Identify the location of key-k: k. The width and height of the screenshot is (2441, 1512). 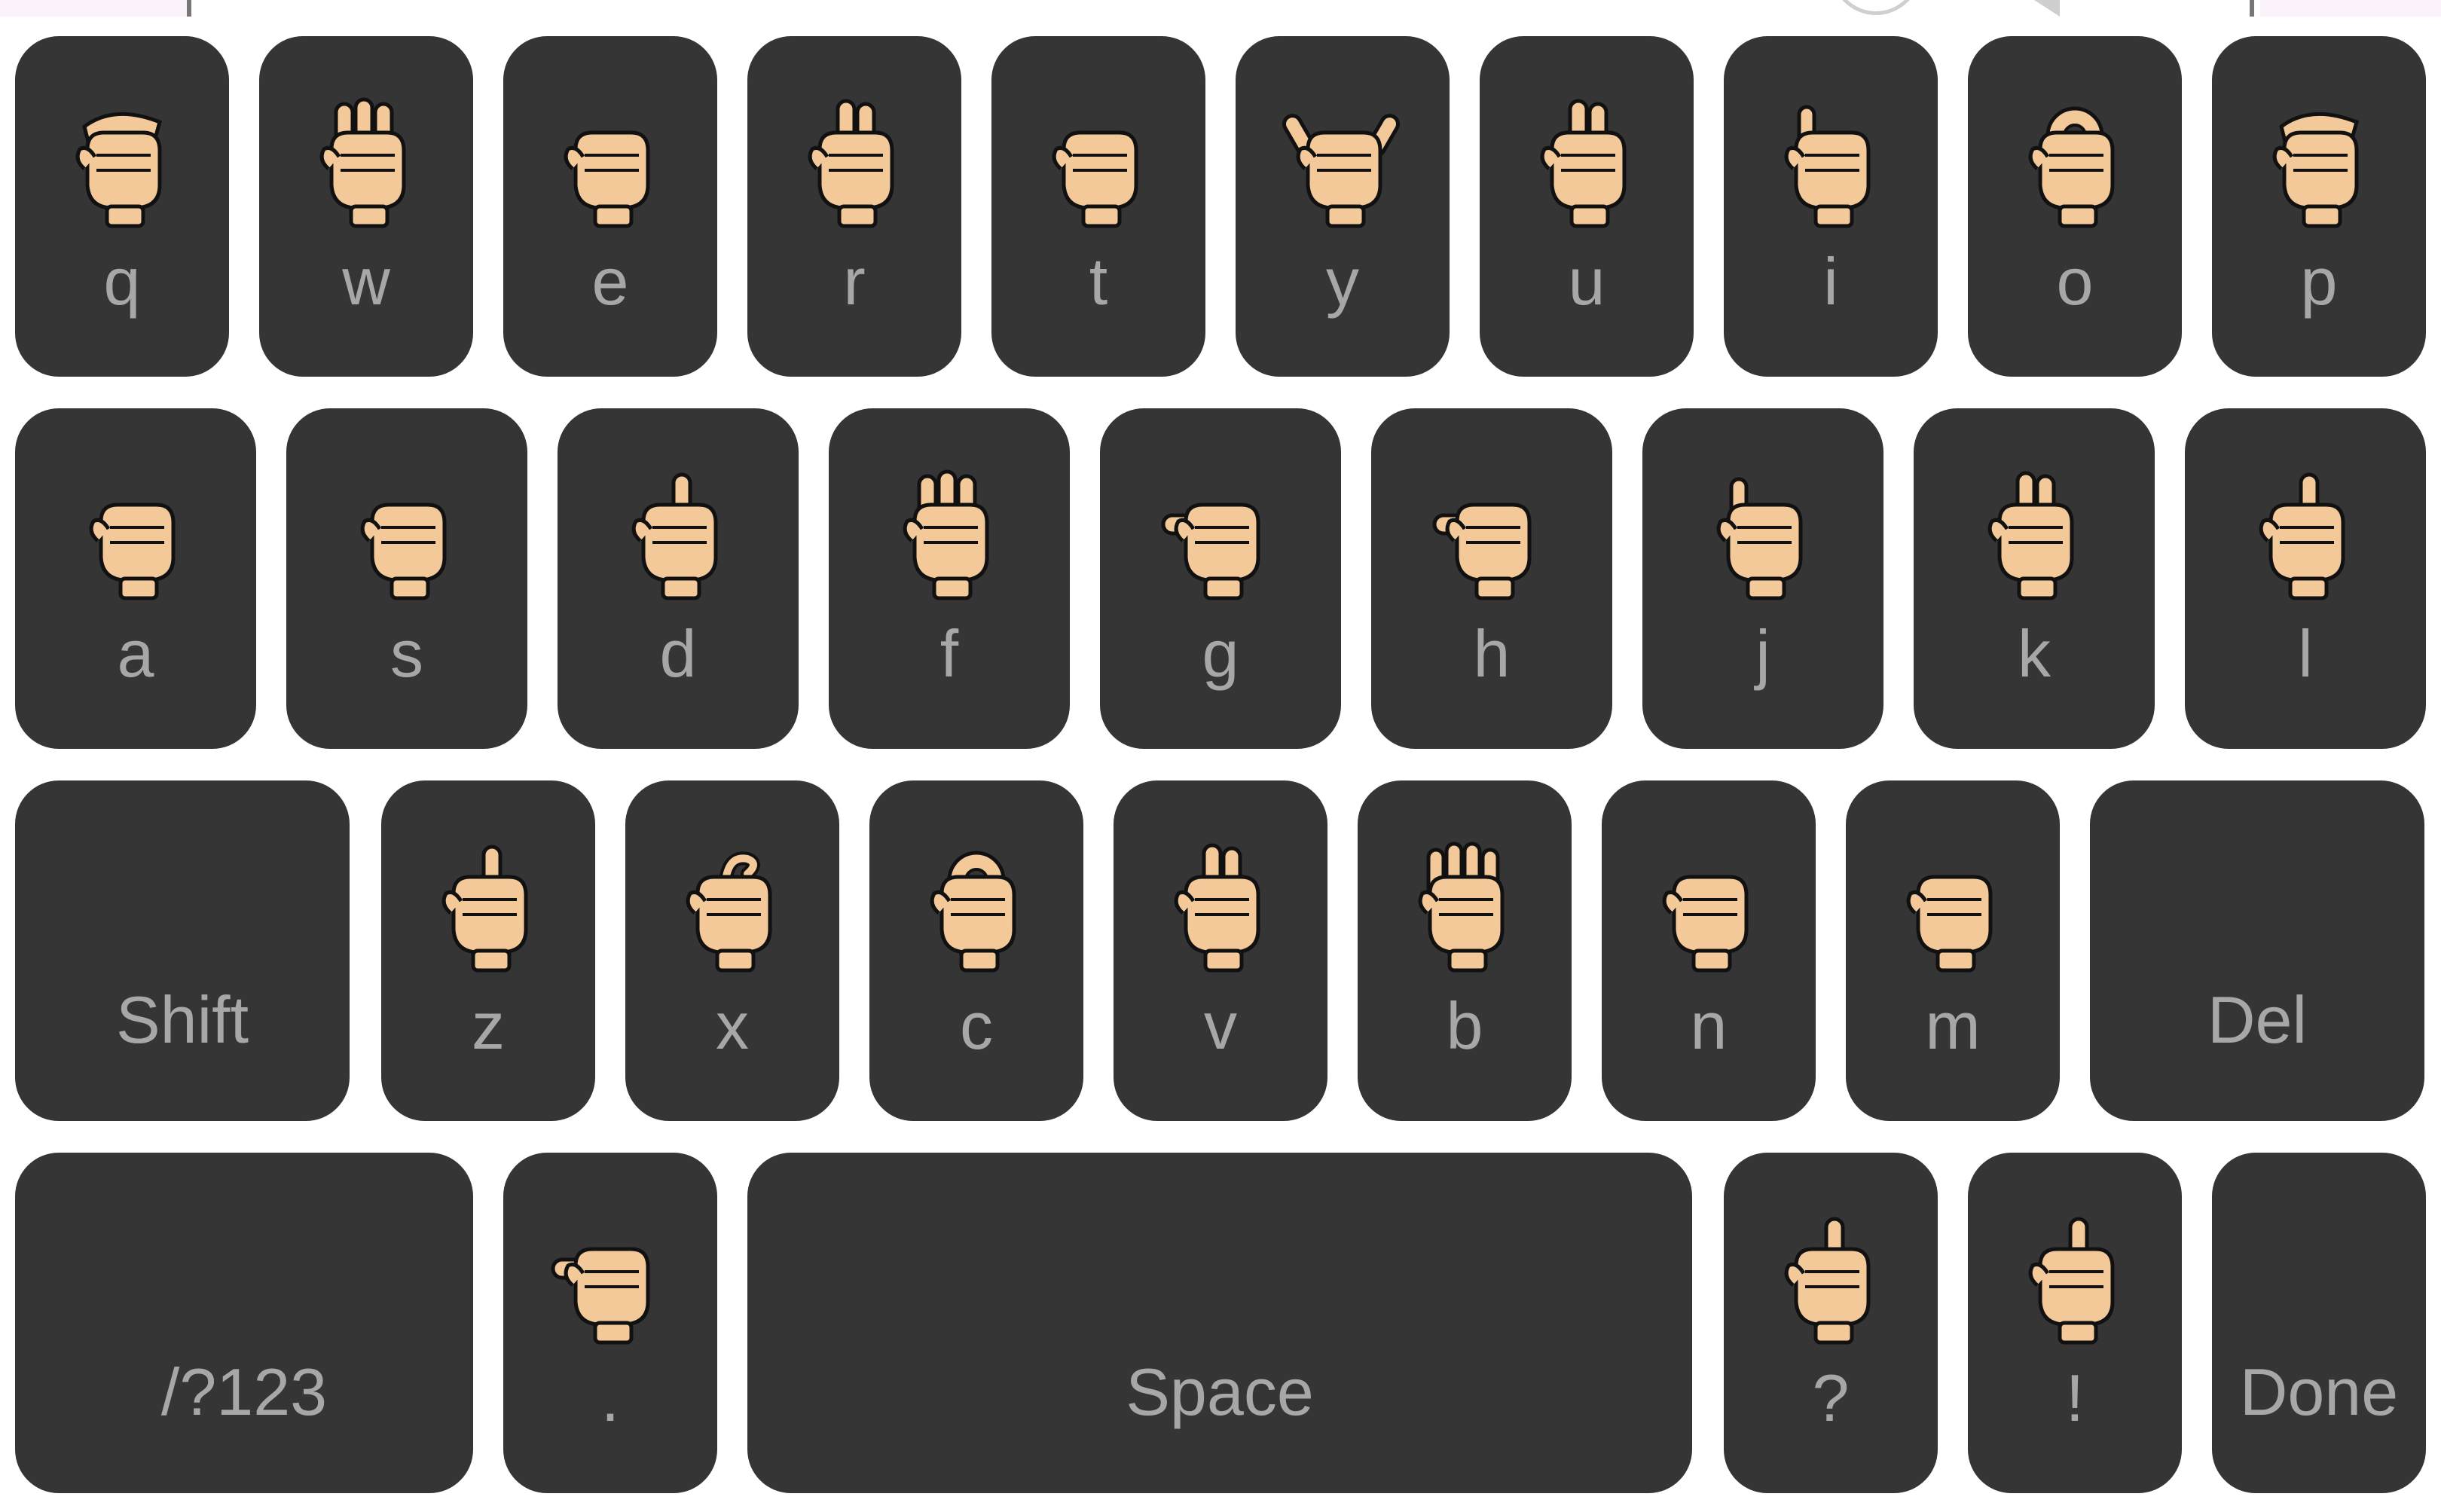
(2035, 578).